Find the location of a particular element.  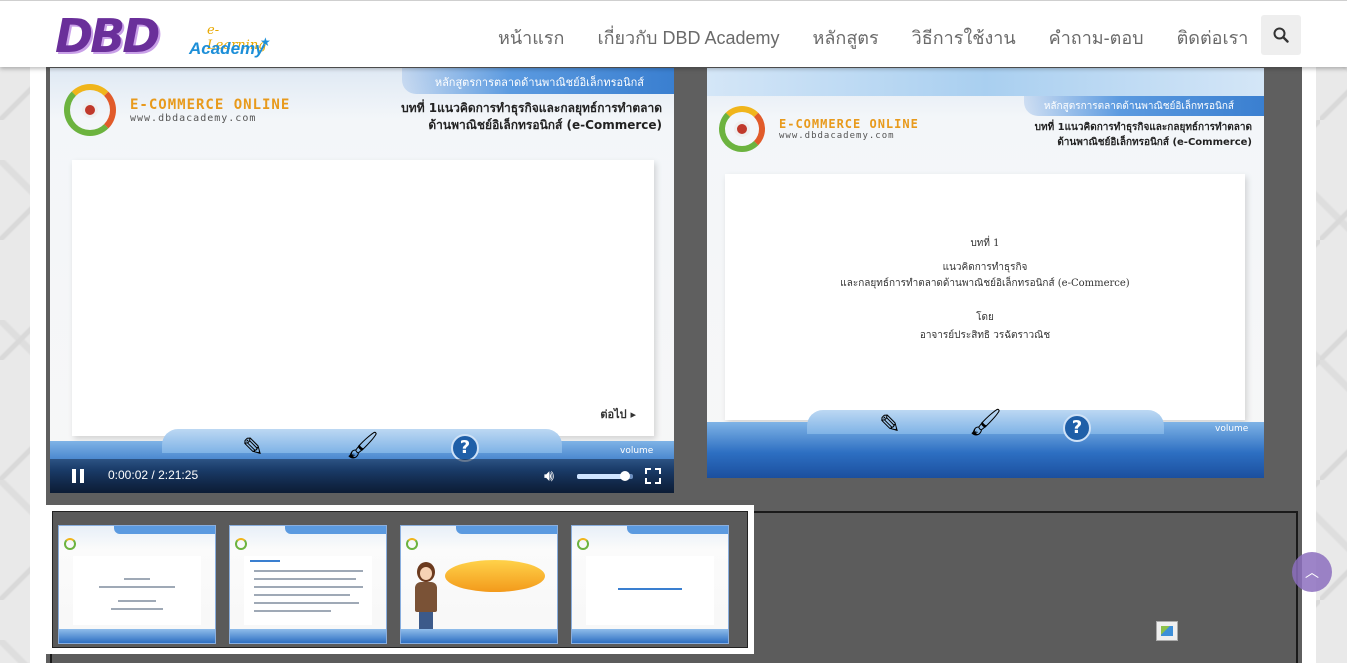

slide-thumbnail-strip is located at coordinates (400, 579).